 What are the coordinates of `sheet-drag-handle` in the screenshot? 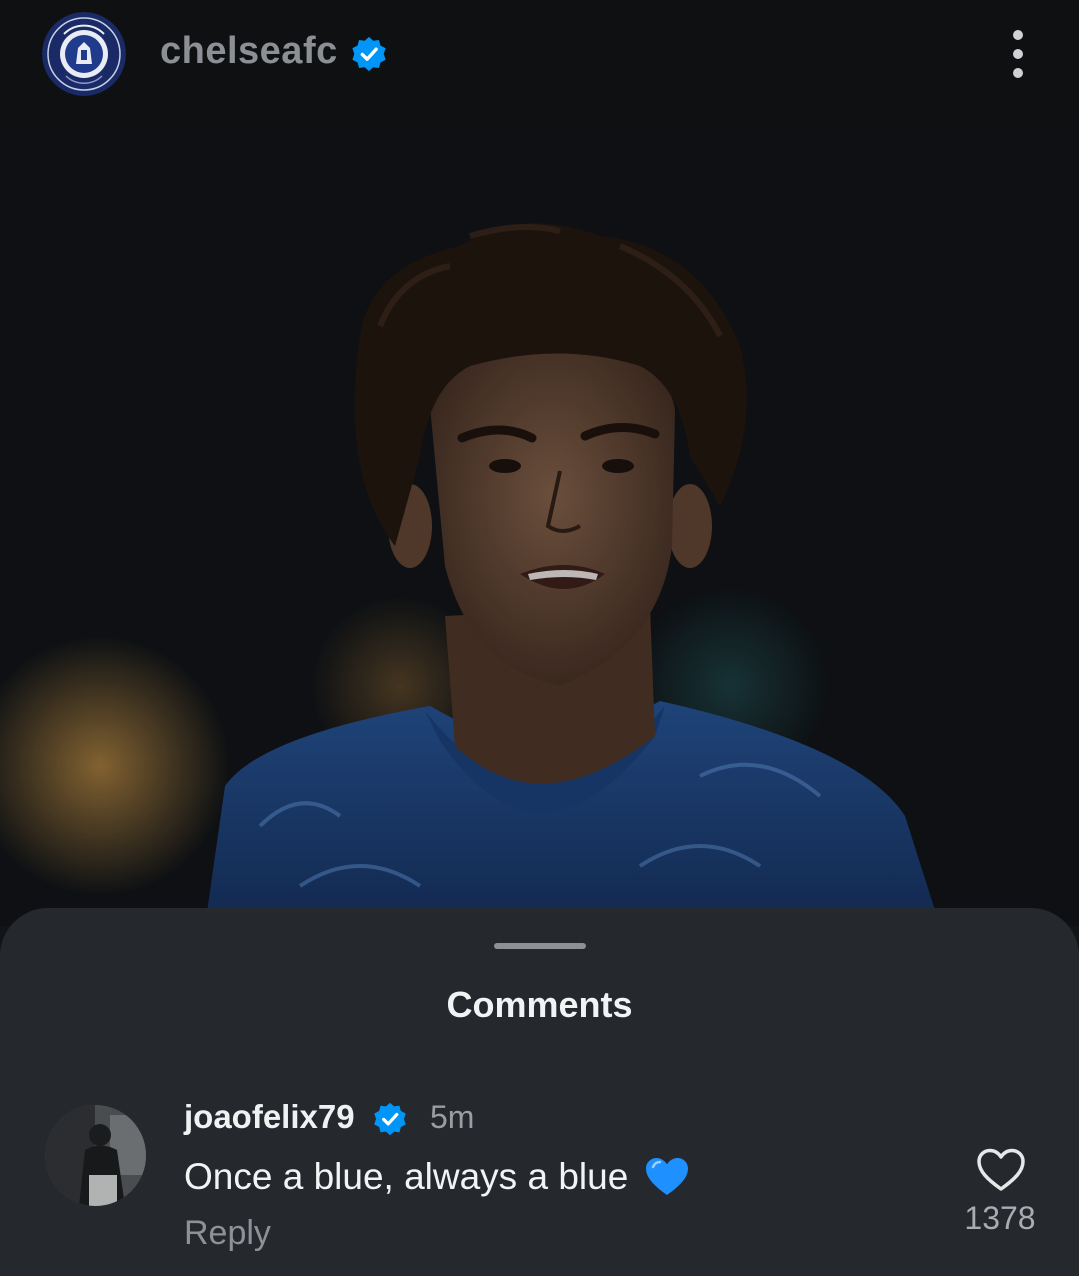 It's located at (540, 946).